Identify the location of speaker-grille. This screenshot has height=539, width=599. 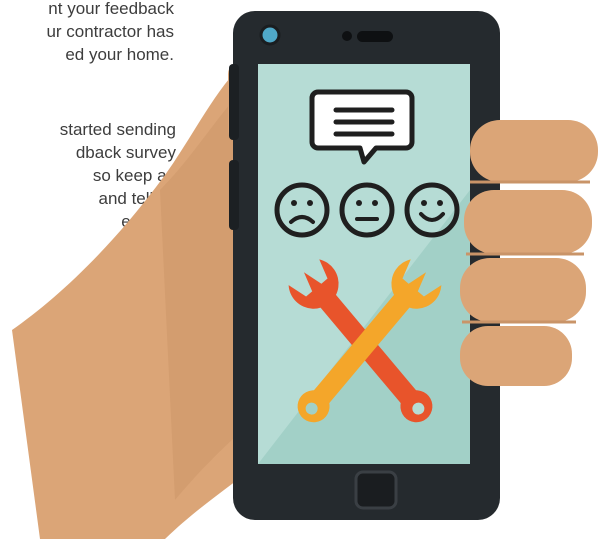
(375, 36).